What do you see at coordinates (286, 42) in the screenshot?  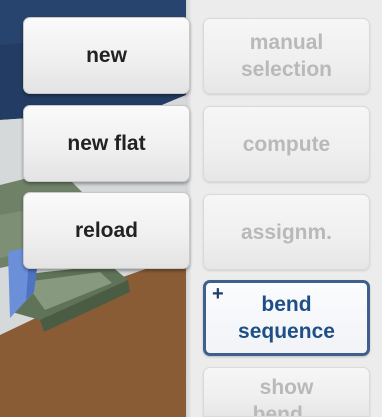 I see `manual-selection-label-line1: manual` at bounding box center [286, 42].